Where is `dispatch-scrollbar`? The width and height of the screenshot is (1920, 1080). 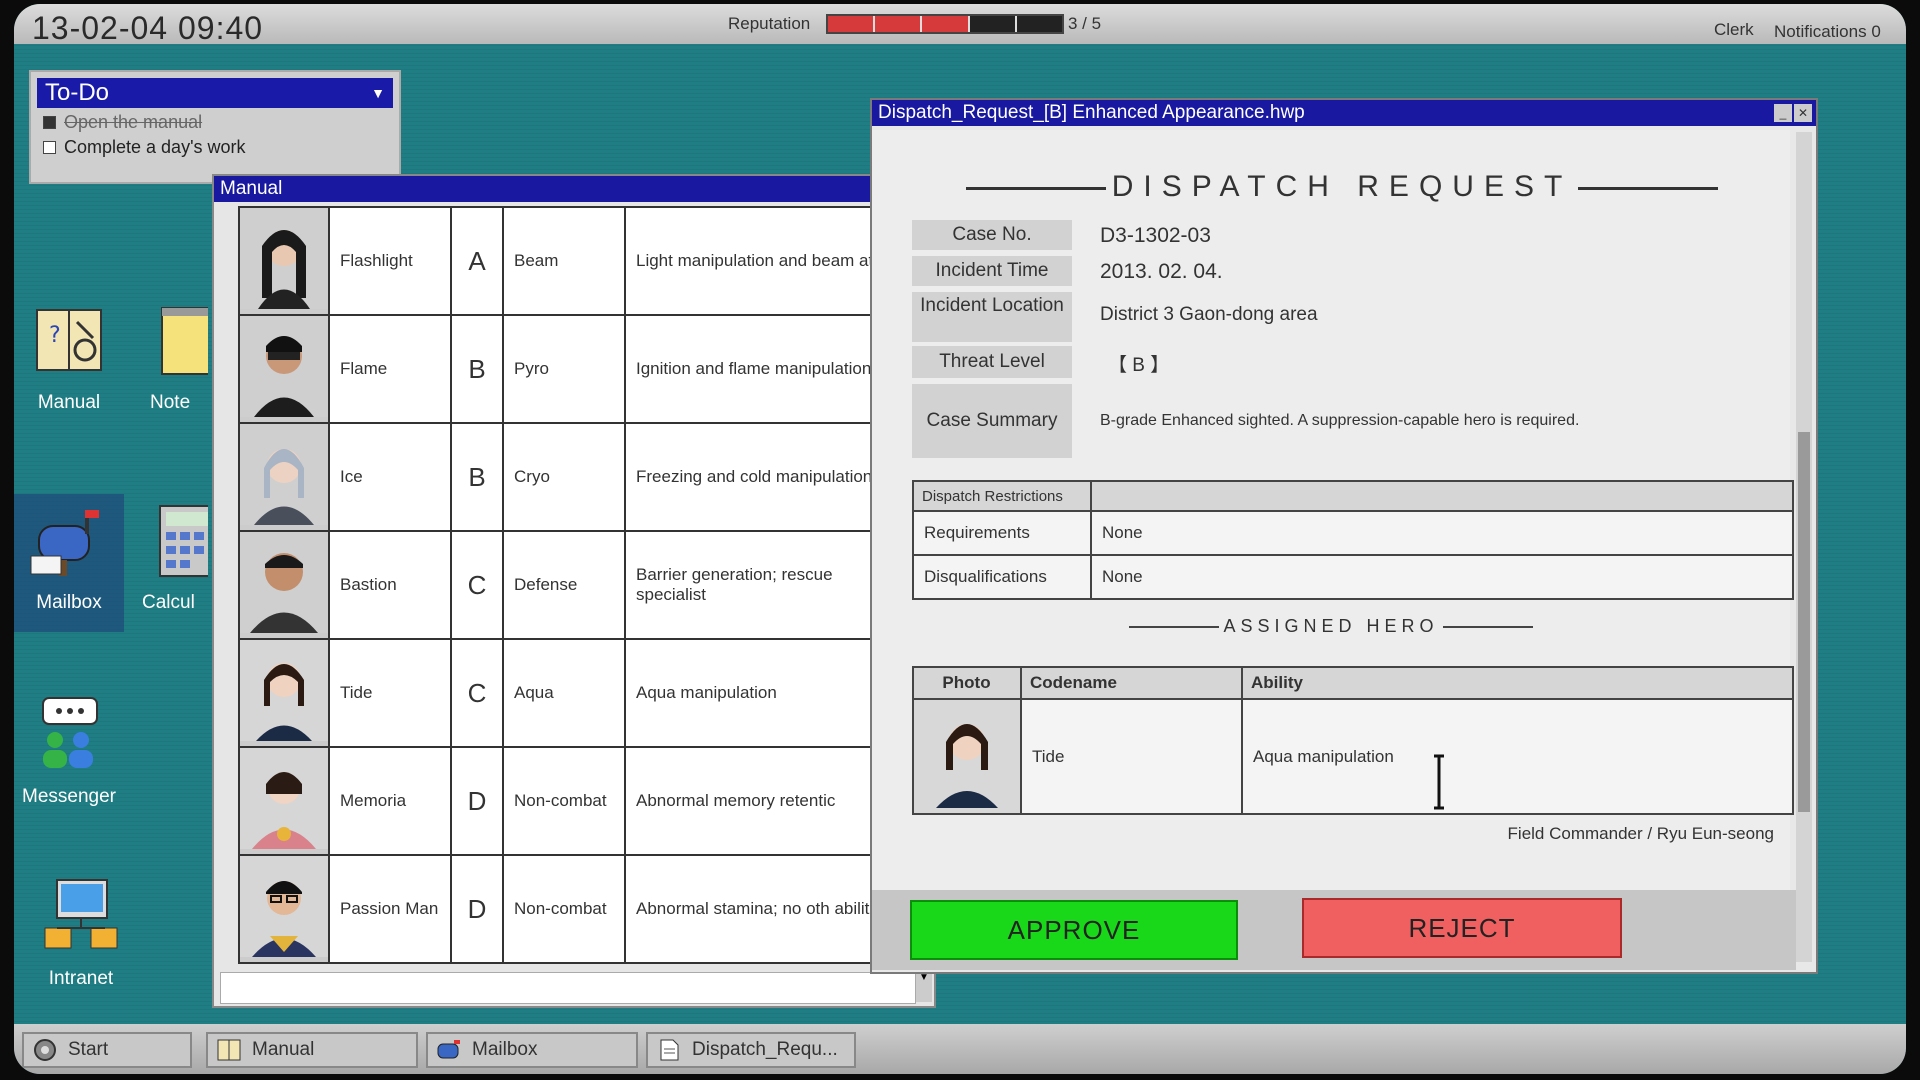
dispatch-scrollbar is located at coordinates (1804, 547).